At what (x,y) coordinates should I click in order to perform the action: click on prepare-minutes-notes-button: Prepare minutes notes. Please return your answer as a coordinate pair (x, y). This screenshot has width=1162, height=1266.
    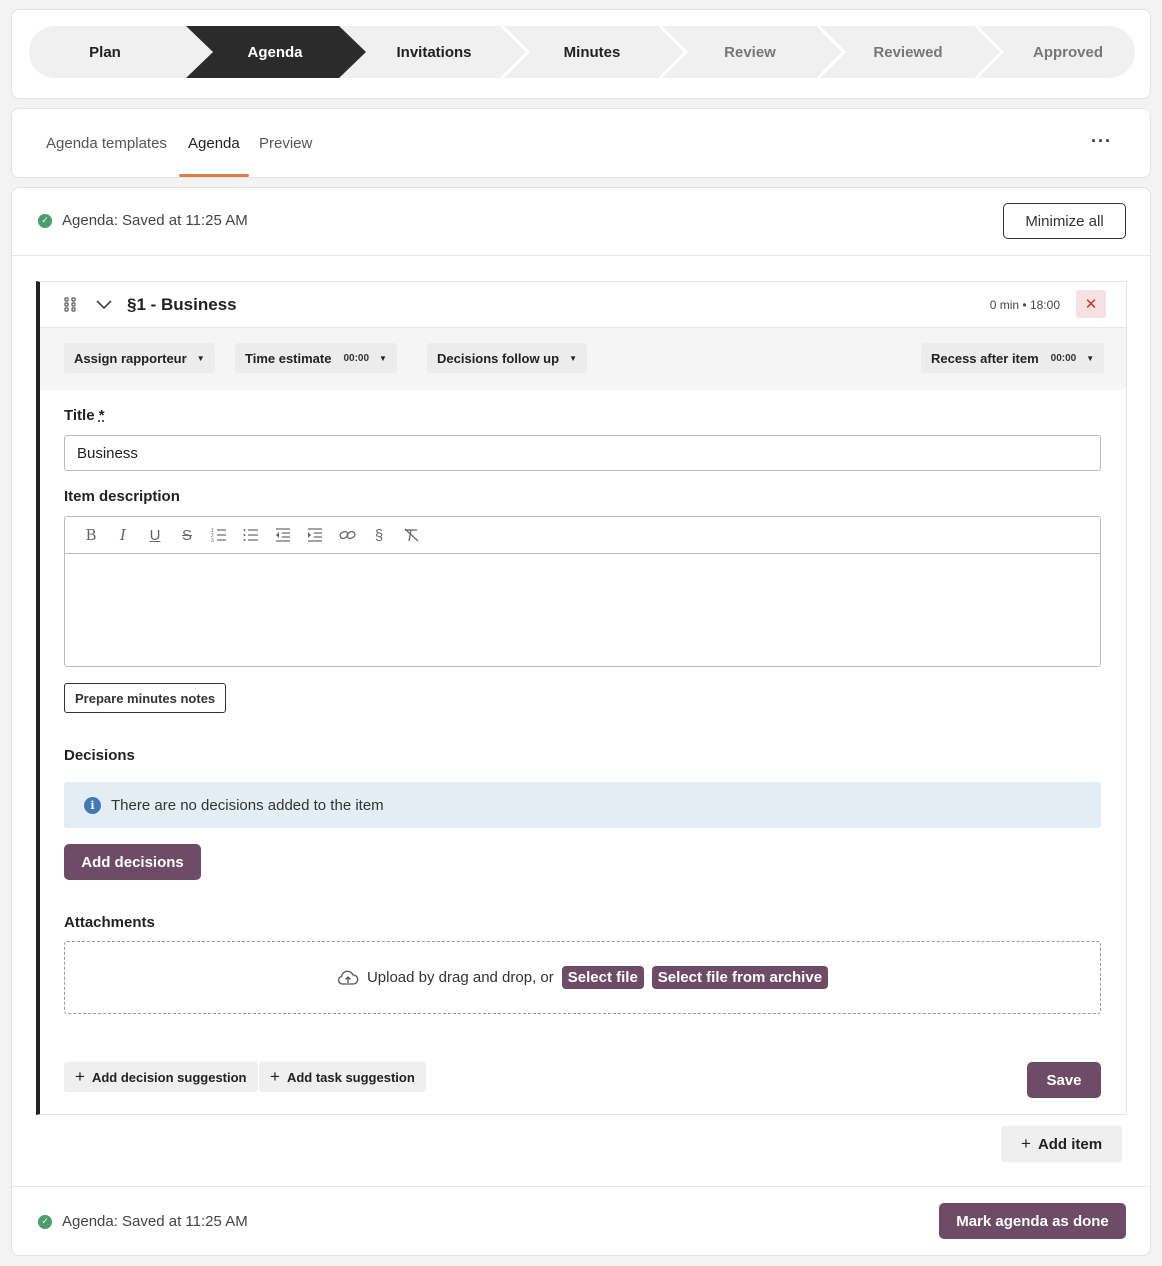
    Looking at the image, I should click on (145, 698).